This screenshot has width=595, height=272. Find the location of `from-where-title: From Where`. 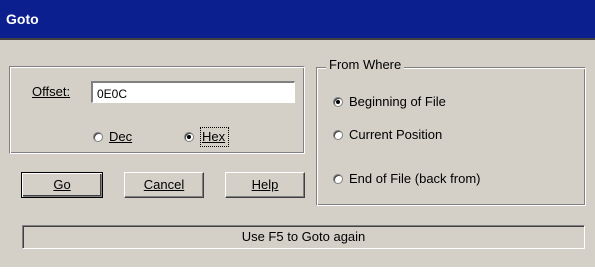

from-where-title: From Where is located at coordinates (365, 64).